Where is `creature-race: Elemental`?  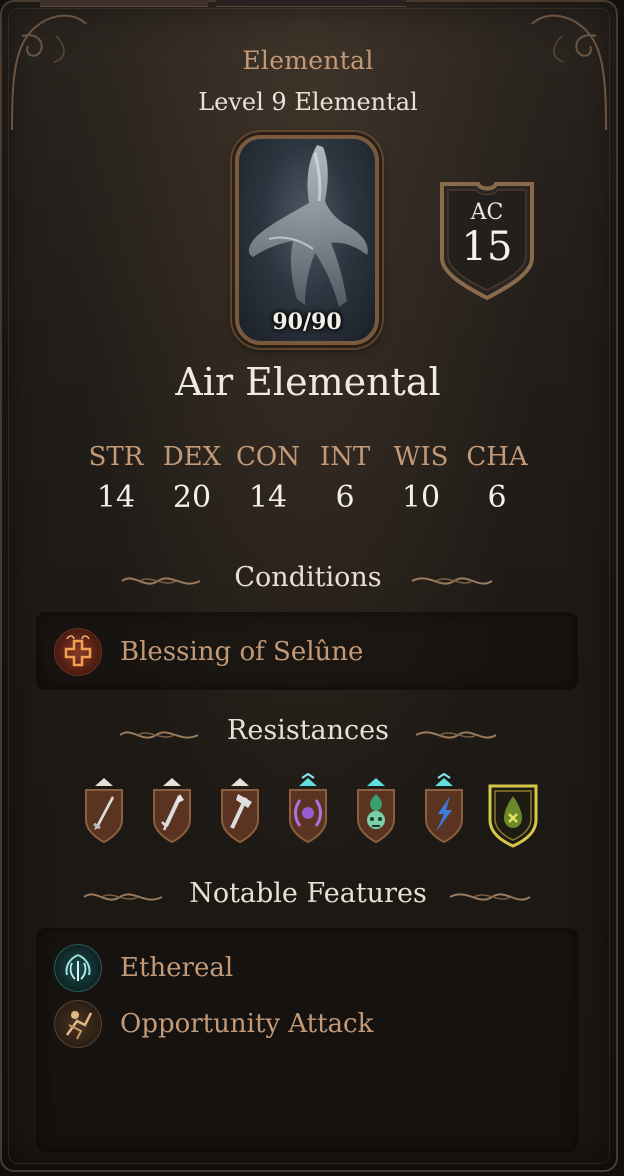
creature-race: Elemental is located at coordinates (308, 60).